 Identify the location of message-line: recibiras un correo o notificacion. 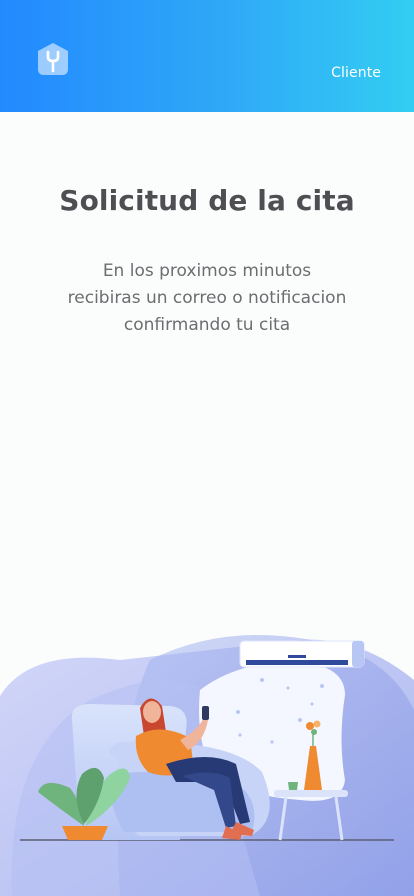
(207, 298).